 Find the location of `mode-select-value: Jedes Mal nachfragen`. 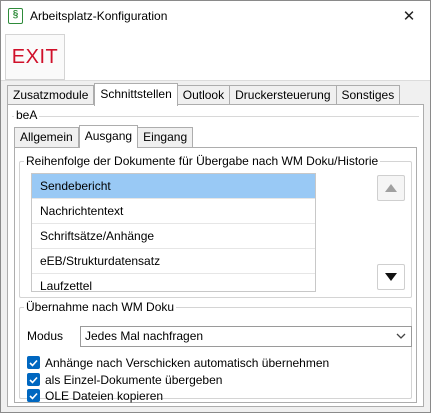

mode-select-value: Jedes Mal nachfragen is located at coordinates (144, 336).